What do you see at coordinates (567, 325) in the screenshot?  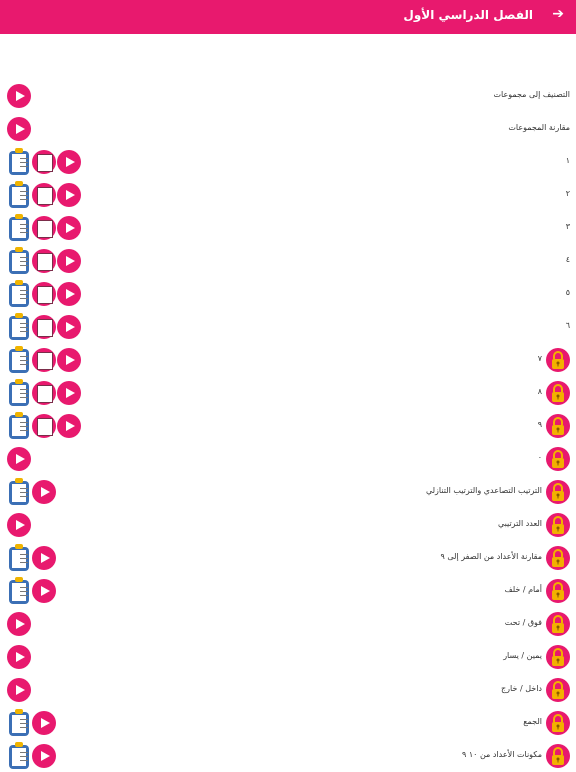 I see `lesson-label: ٦` at bounding box center [567, 325].